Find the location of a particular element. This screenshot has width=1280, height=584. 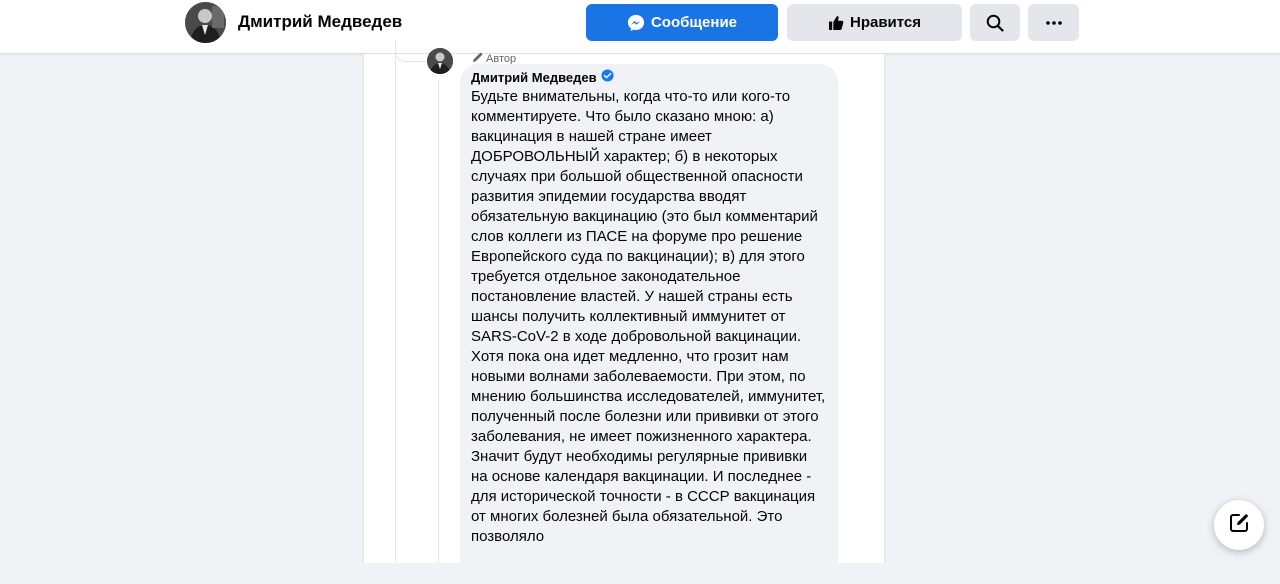

new-message-button is located at coordinates (1239, 525).